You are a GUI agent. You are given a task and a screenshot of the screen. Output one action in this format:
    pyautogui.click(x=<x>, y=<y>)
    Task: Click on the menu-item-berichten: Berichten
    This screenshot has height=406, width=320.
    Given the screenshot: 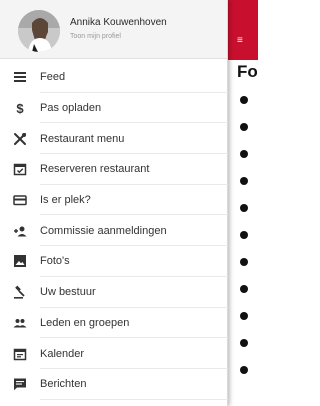 What is the action you would take?
    pyautogui.click(x=114, y=384)
    